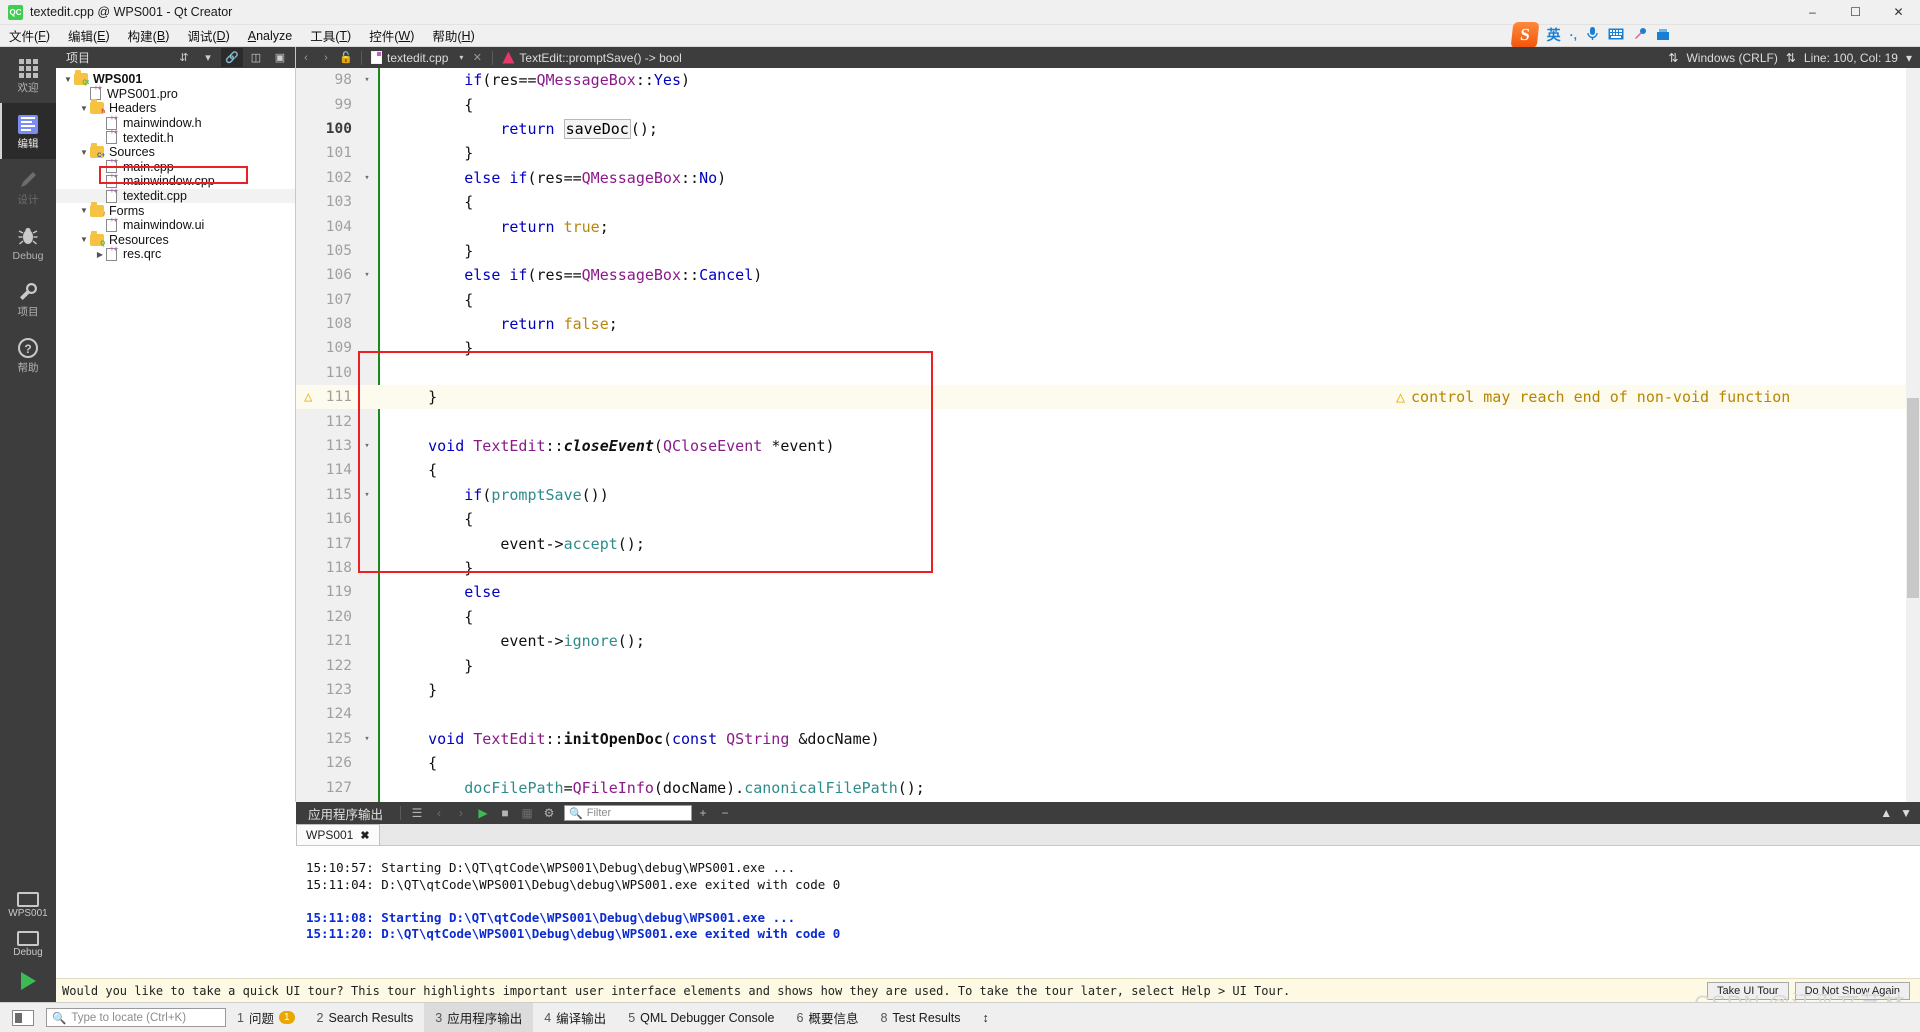  Describe the element at coordinates (175, 254) in the screenshot. I see `tree-item-res-qrc: ▶ ++ res.qrc` at that location.